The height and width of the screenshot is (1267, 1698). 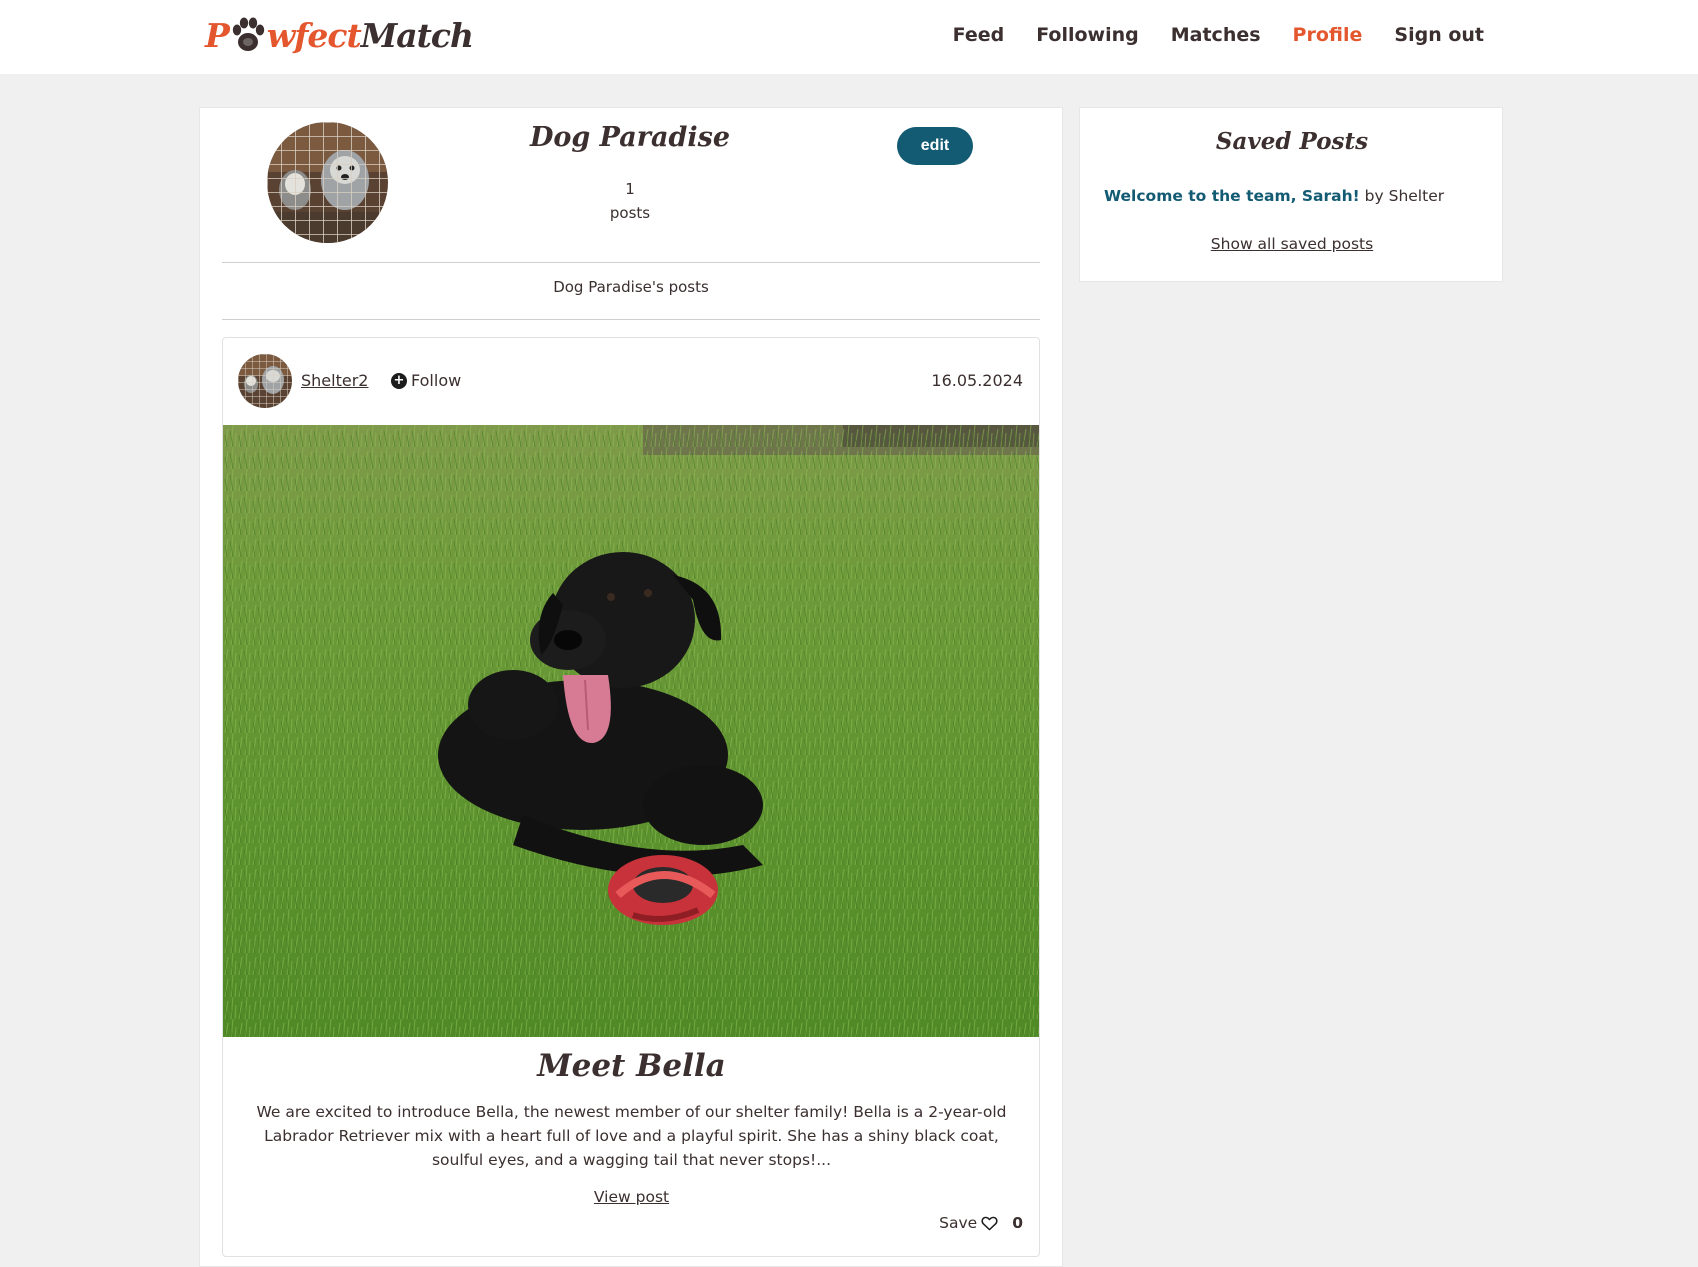 What do you see at coordinates (1292, 141) in the screenshot?
I see `saved-posts-title: Saved Posts` at bounding box center [1292, 141].